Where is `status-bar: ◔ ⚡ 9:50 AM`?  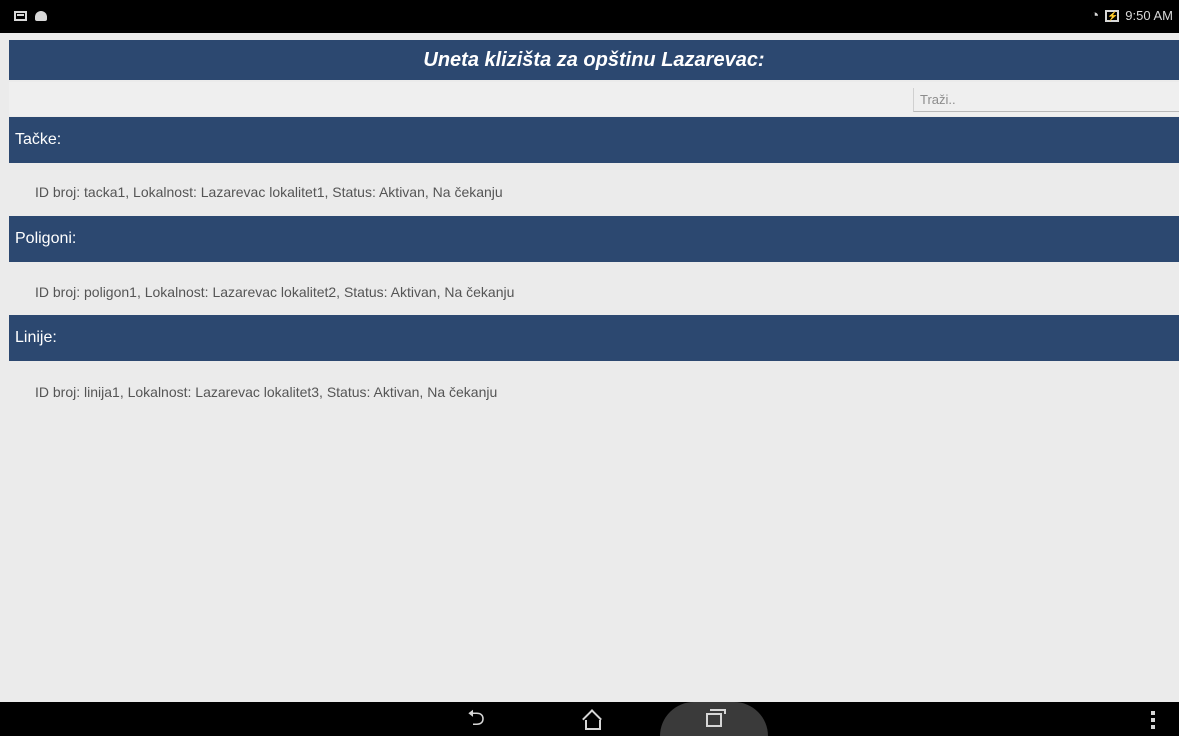 status-bar: ◔ ⚡ 9:50 AM is located at coordinates (589, 16).